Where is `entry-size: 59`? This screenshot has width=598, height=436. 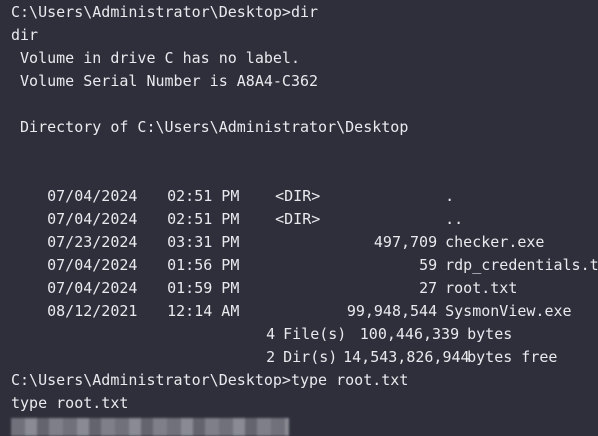
entry-size: 59 is located at coordinates (428, 265).